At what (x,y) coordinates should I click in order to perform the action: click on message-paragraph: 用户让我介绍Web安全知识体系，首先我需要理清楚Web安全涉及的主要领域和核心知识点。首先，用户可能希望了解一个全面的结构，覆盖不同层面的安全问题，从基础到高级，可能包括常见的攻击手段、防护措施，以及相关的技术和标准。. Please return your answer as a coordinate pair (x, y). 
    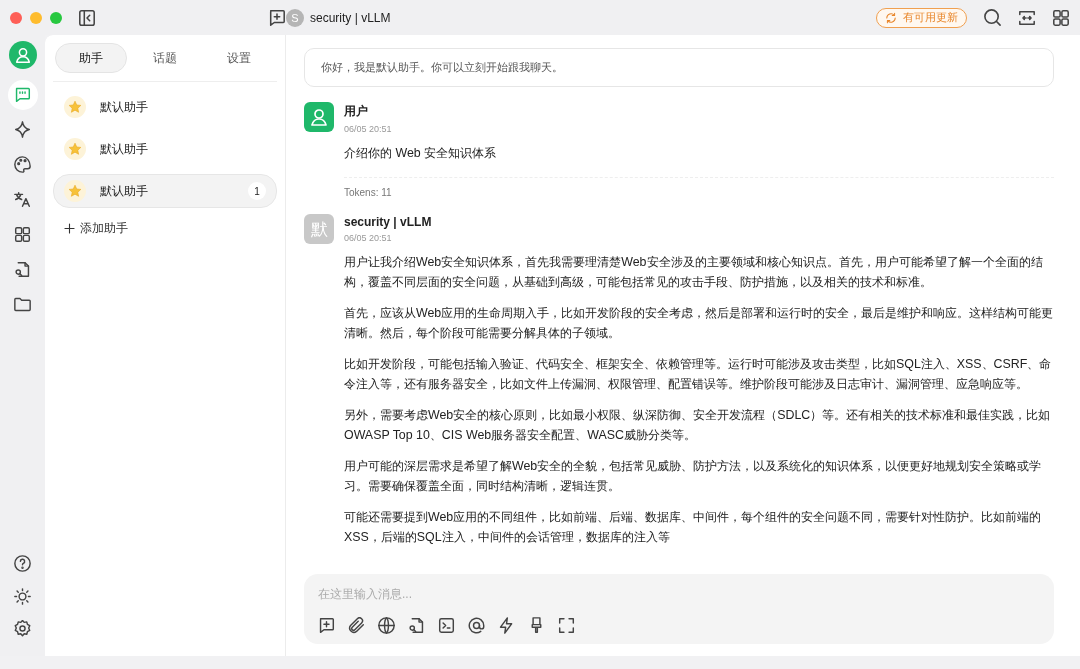
    Looking at the image, I should click on (694, 272).